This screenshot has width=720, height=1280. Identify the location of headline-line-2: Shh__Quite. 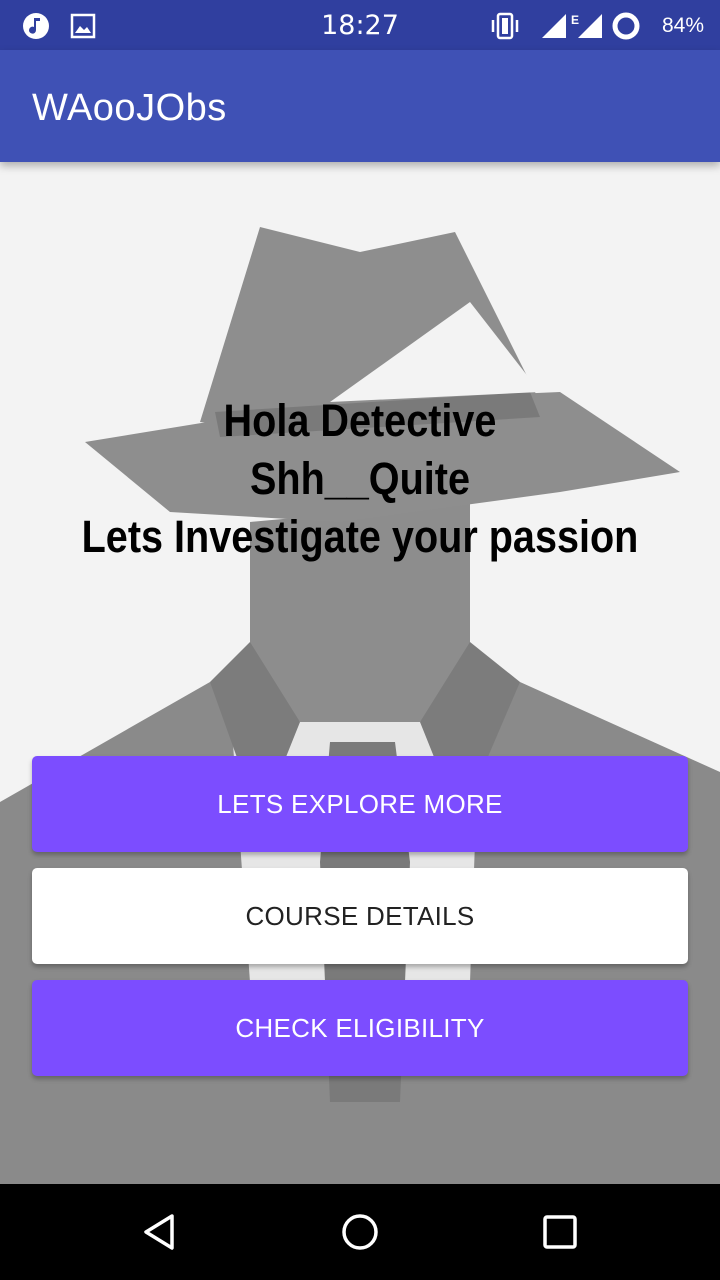
(360, 478).